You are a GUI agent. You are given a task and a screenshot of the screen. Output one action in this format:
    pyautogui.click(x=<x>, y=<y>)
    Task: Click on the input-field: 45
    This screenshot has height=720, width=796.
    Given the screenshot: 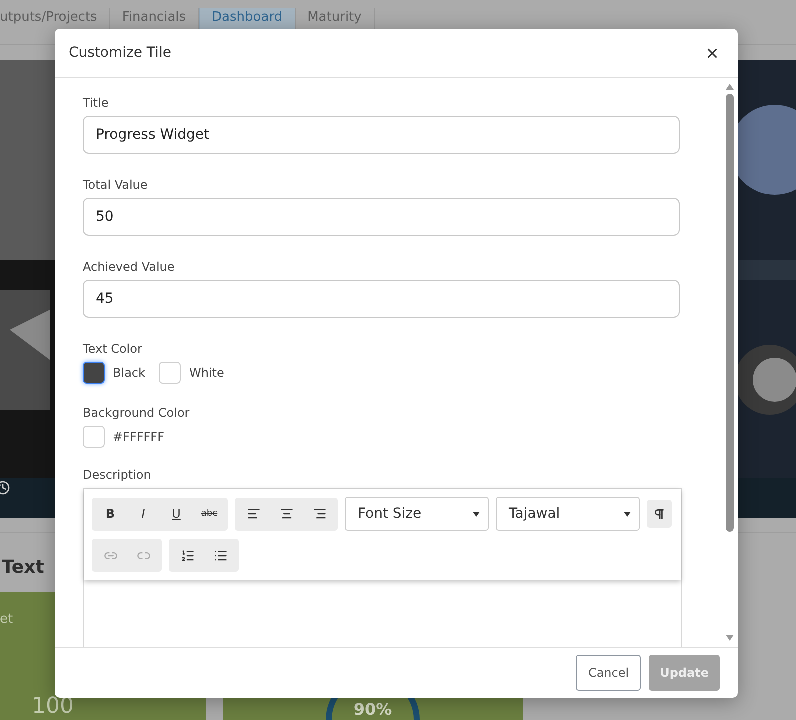 What is the action you would take?
    pyautogui.click(x=381, y=299)
    